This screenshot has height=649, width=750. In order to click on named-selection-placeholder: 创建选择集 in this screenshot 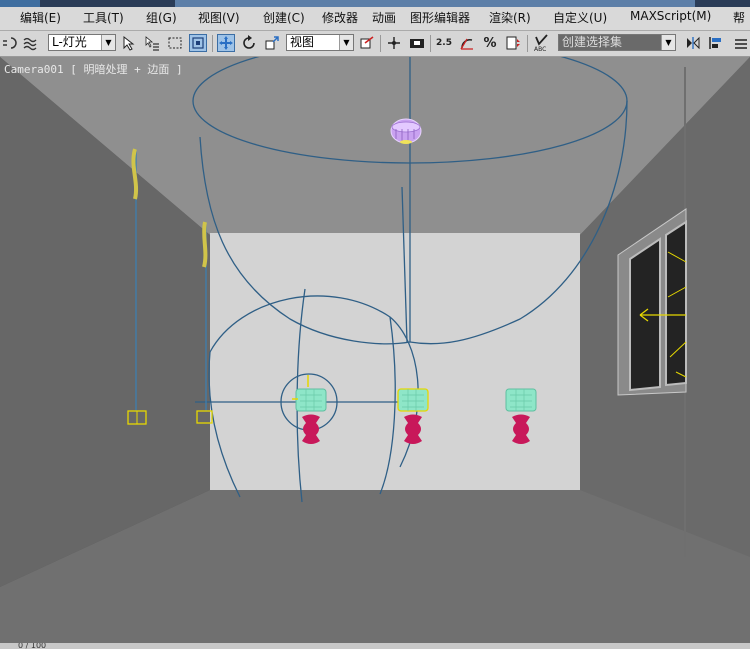, I will do `click(592, 42)`.